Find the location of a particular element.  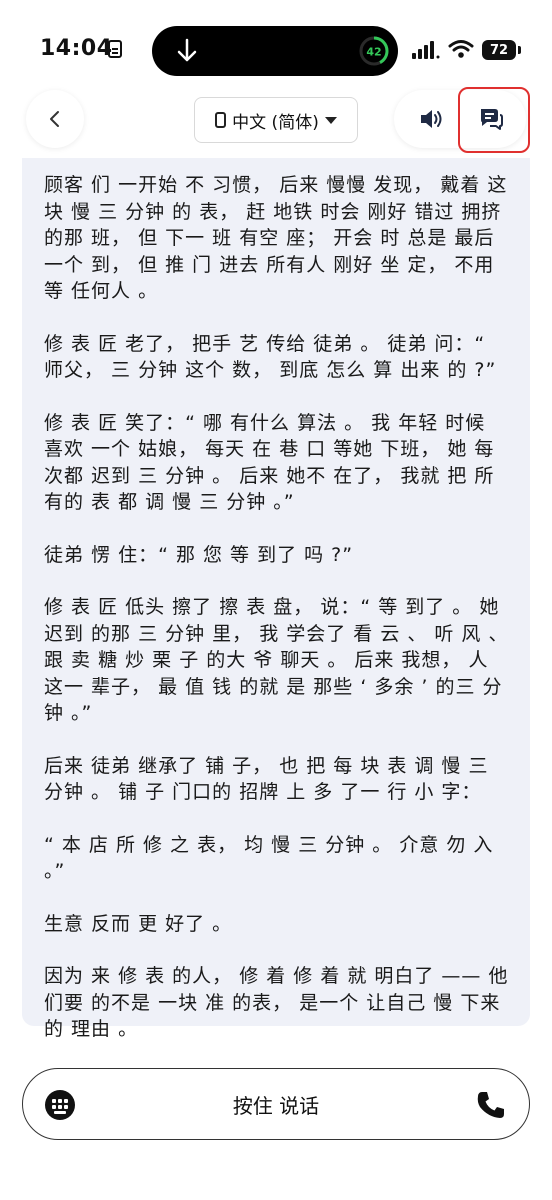

highlight-box is located at coordinates (494, 120).